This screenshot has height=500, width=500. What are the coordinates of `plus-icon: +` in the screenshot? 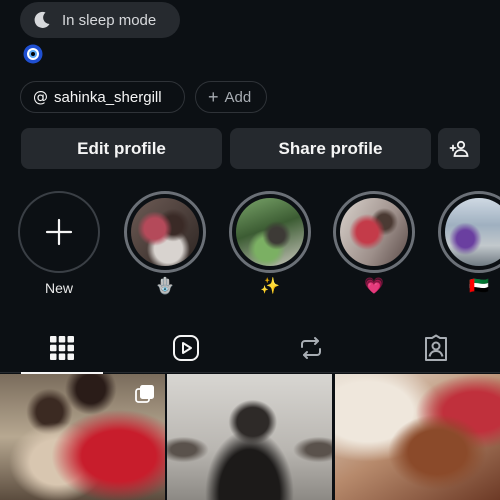 It's located at (213, 97).